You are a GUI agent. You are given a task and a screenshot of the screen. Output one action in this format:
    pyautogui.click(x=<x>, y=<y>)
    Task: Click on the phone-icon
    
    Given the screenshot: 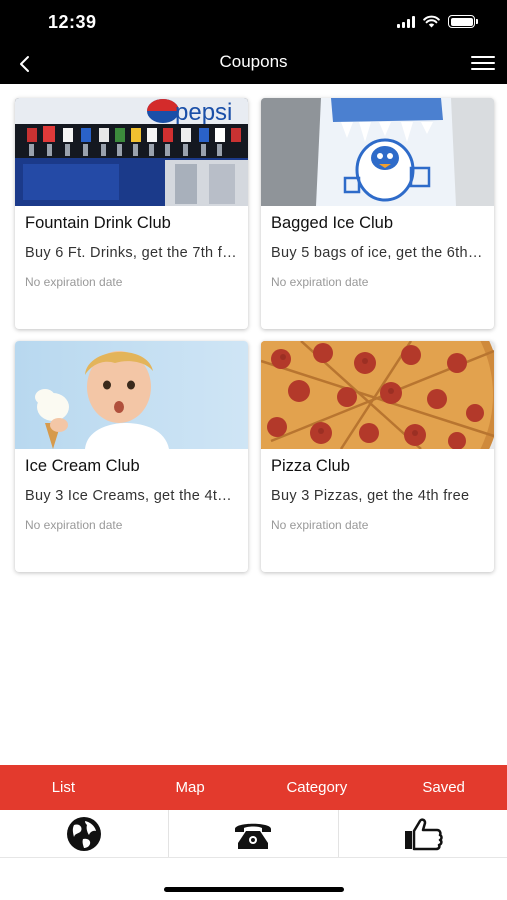 What is the action you would take?
    pyautogui.click(x=253, y=836)
    